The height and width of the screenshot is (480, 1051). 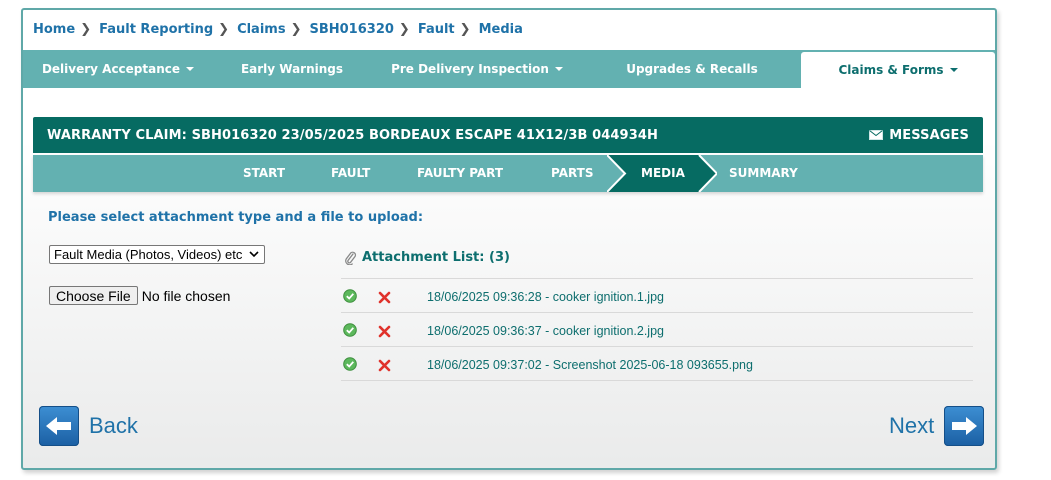 What do you see at coordinates (254, 255) in the screenshot?
I see `chevron-down-icon` at bounding box center [254, 255].